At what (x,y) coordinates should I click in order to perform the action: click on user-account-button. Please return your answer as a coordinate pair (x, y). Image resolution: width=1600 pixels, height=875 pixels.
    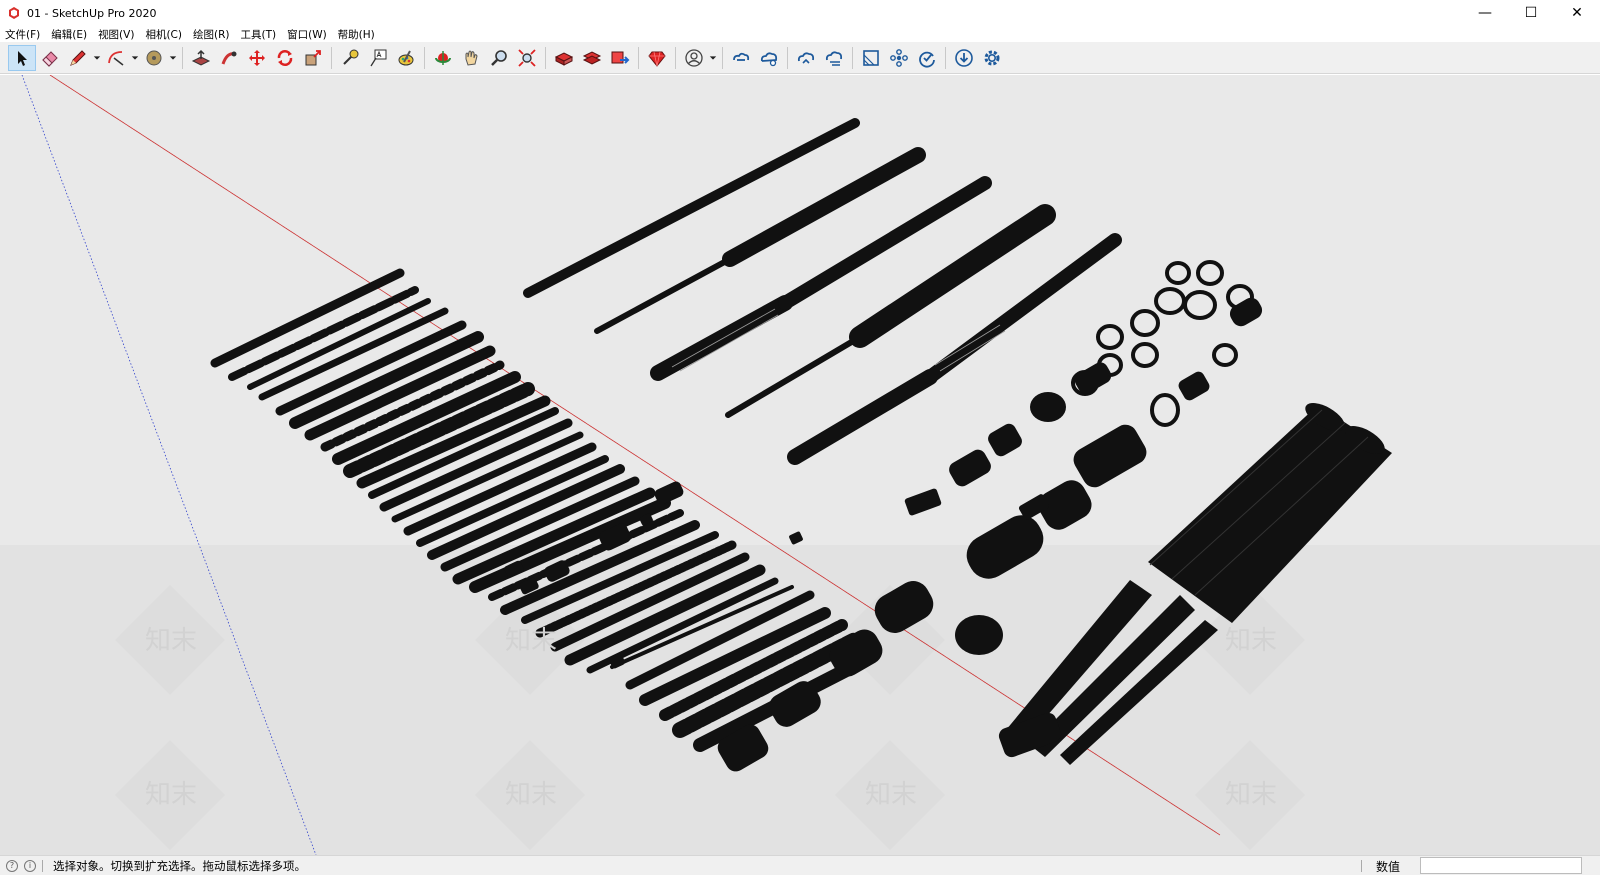
    Looking at the image, I should click on (694, 58).